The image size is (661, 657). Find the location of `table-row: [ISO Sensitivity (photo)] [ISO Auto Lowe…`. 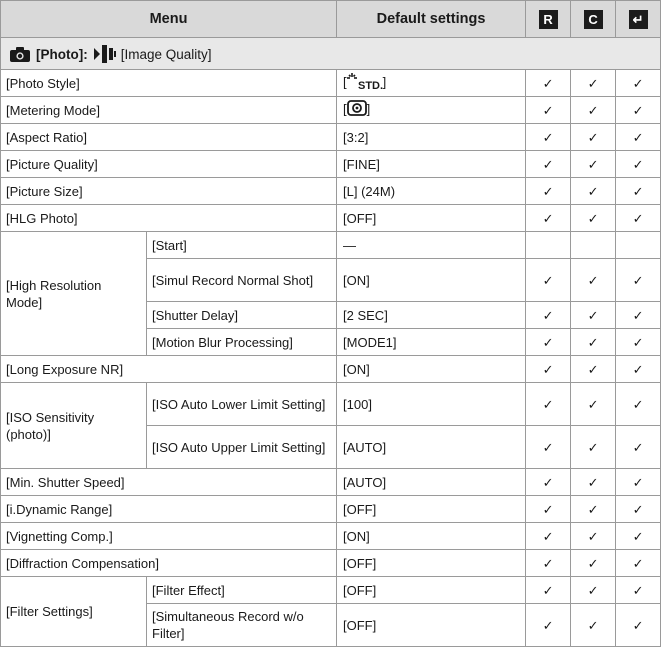

table-row: [ISO Sensitivity (photo)] [ISO Auto Lowe… is located at coordinates (330, 425).